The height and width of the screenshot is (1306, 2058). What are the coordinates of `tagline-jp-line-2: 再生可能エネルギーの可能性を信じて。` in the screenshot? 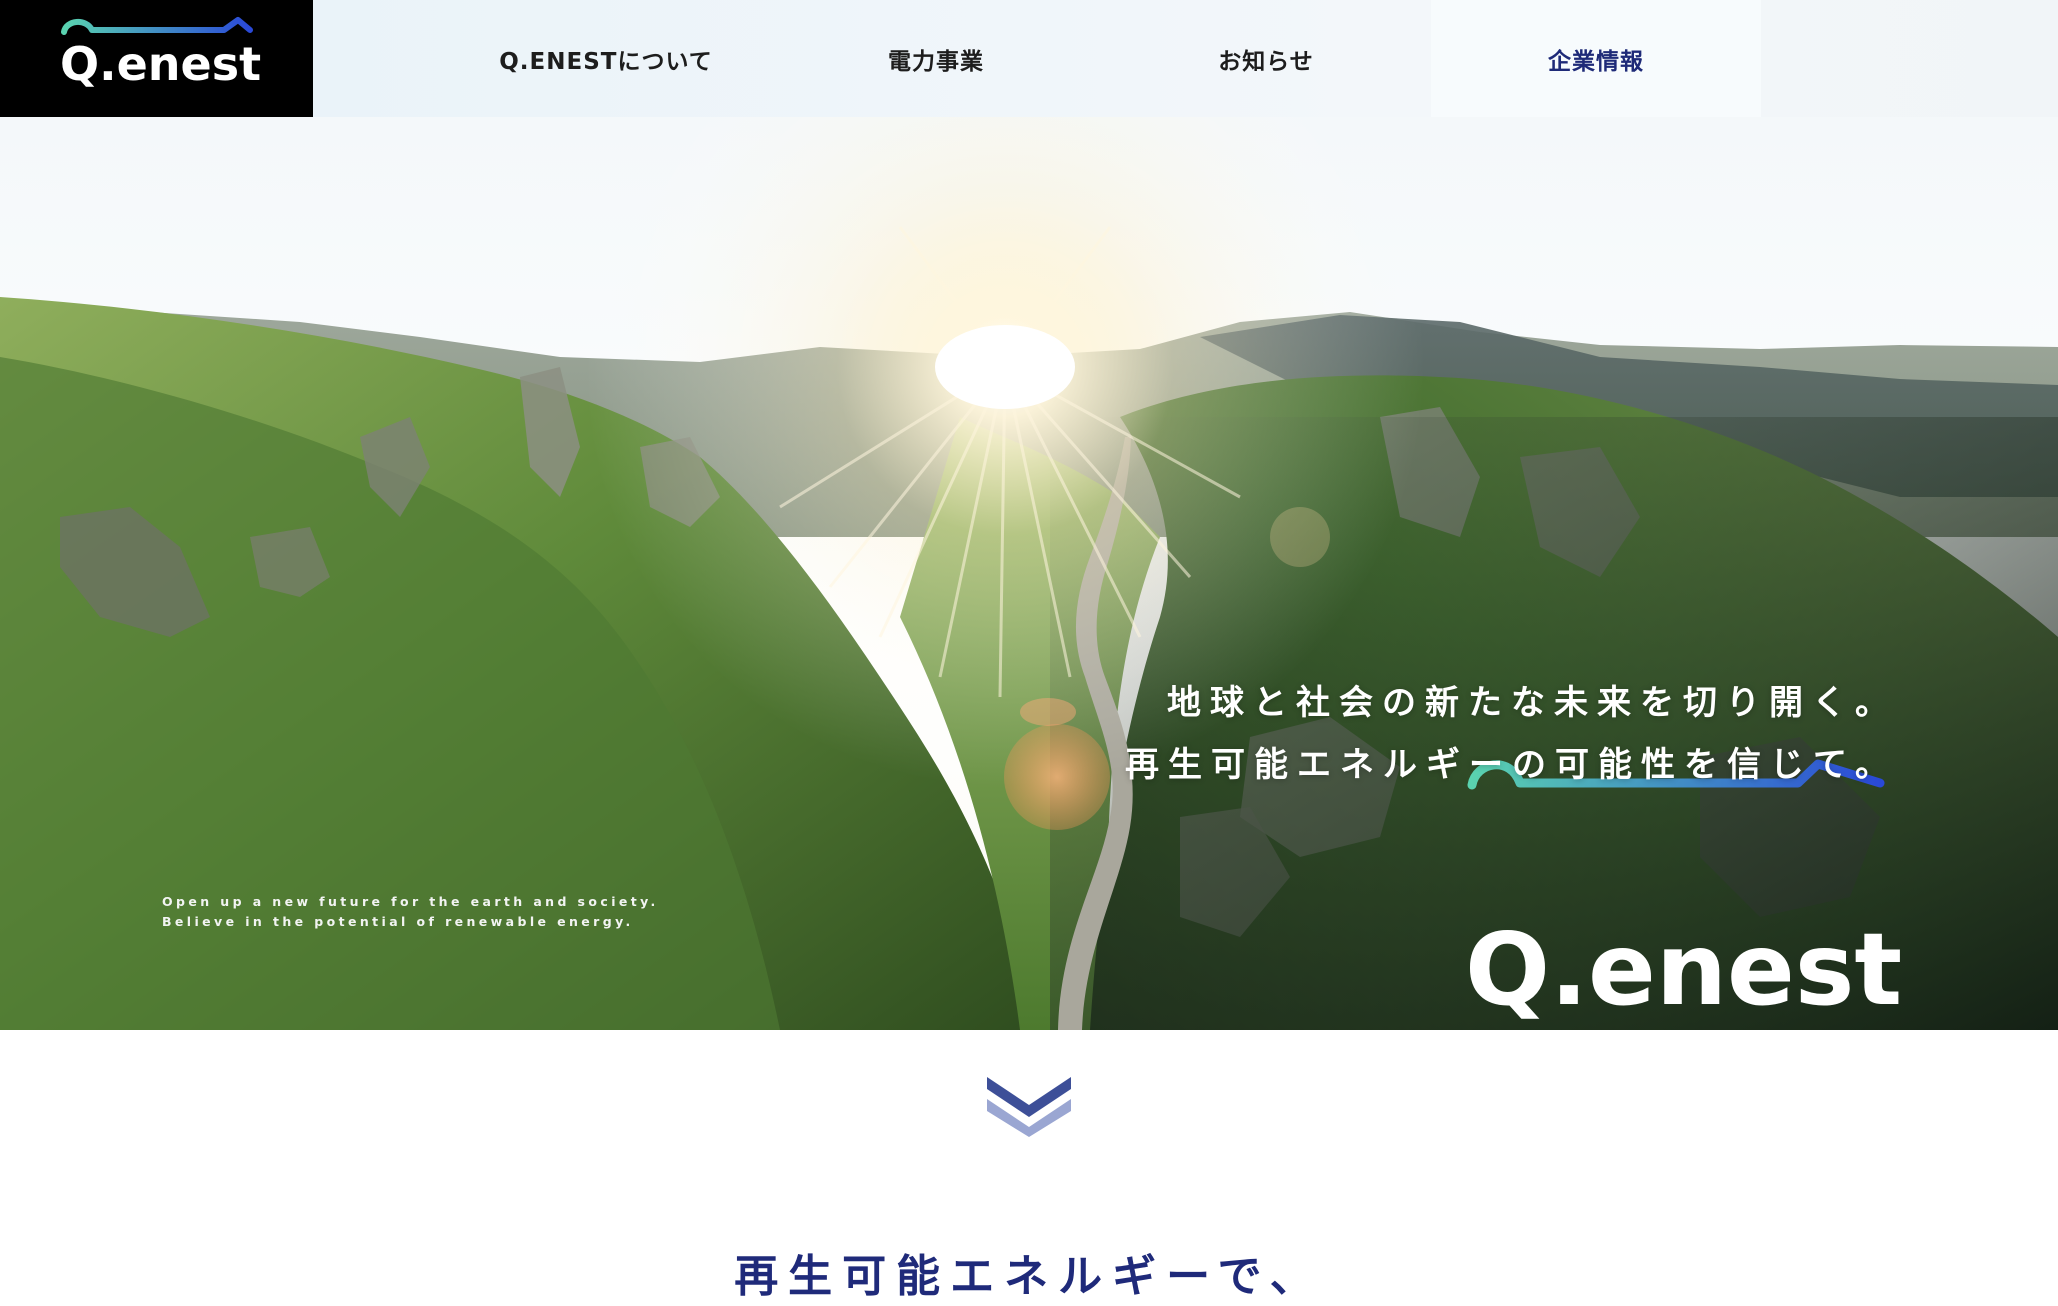 It's located at (1511, 765).